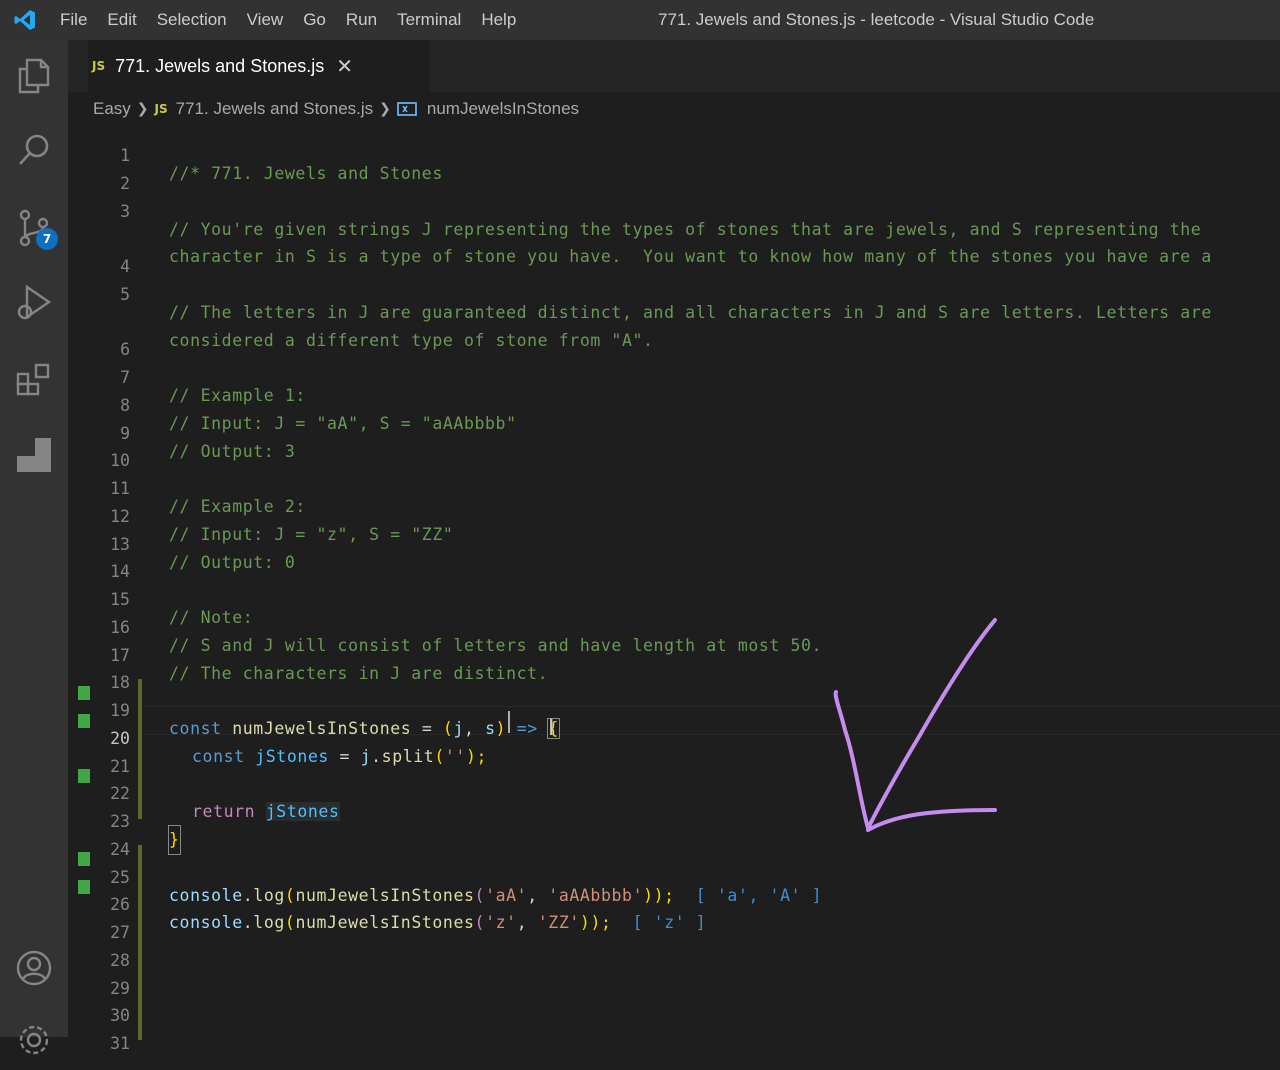  Describe the element at coordinates (34, 302) in the screenshot. I see `run-debug-icon` at that location.